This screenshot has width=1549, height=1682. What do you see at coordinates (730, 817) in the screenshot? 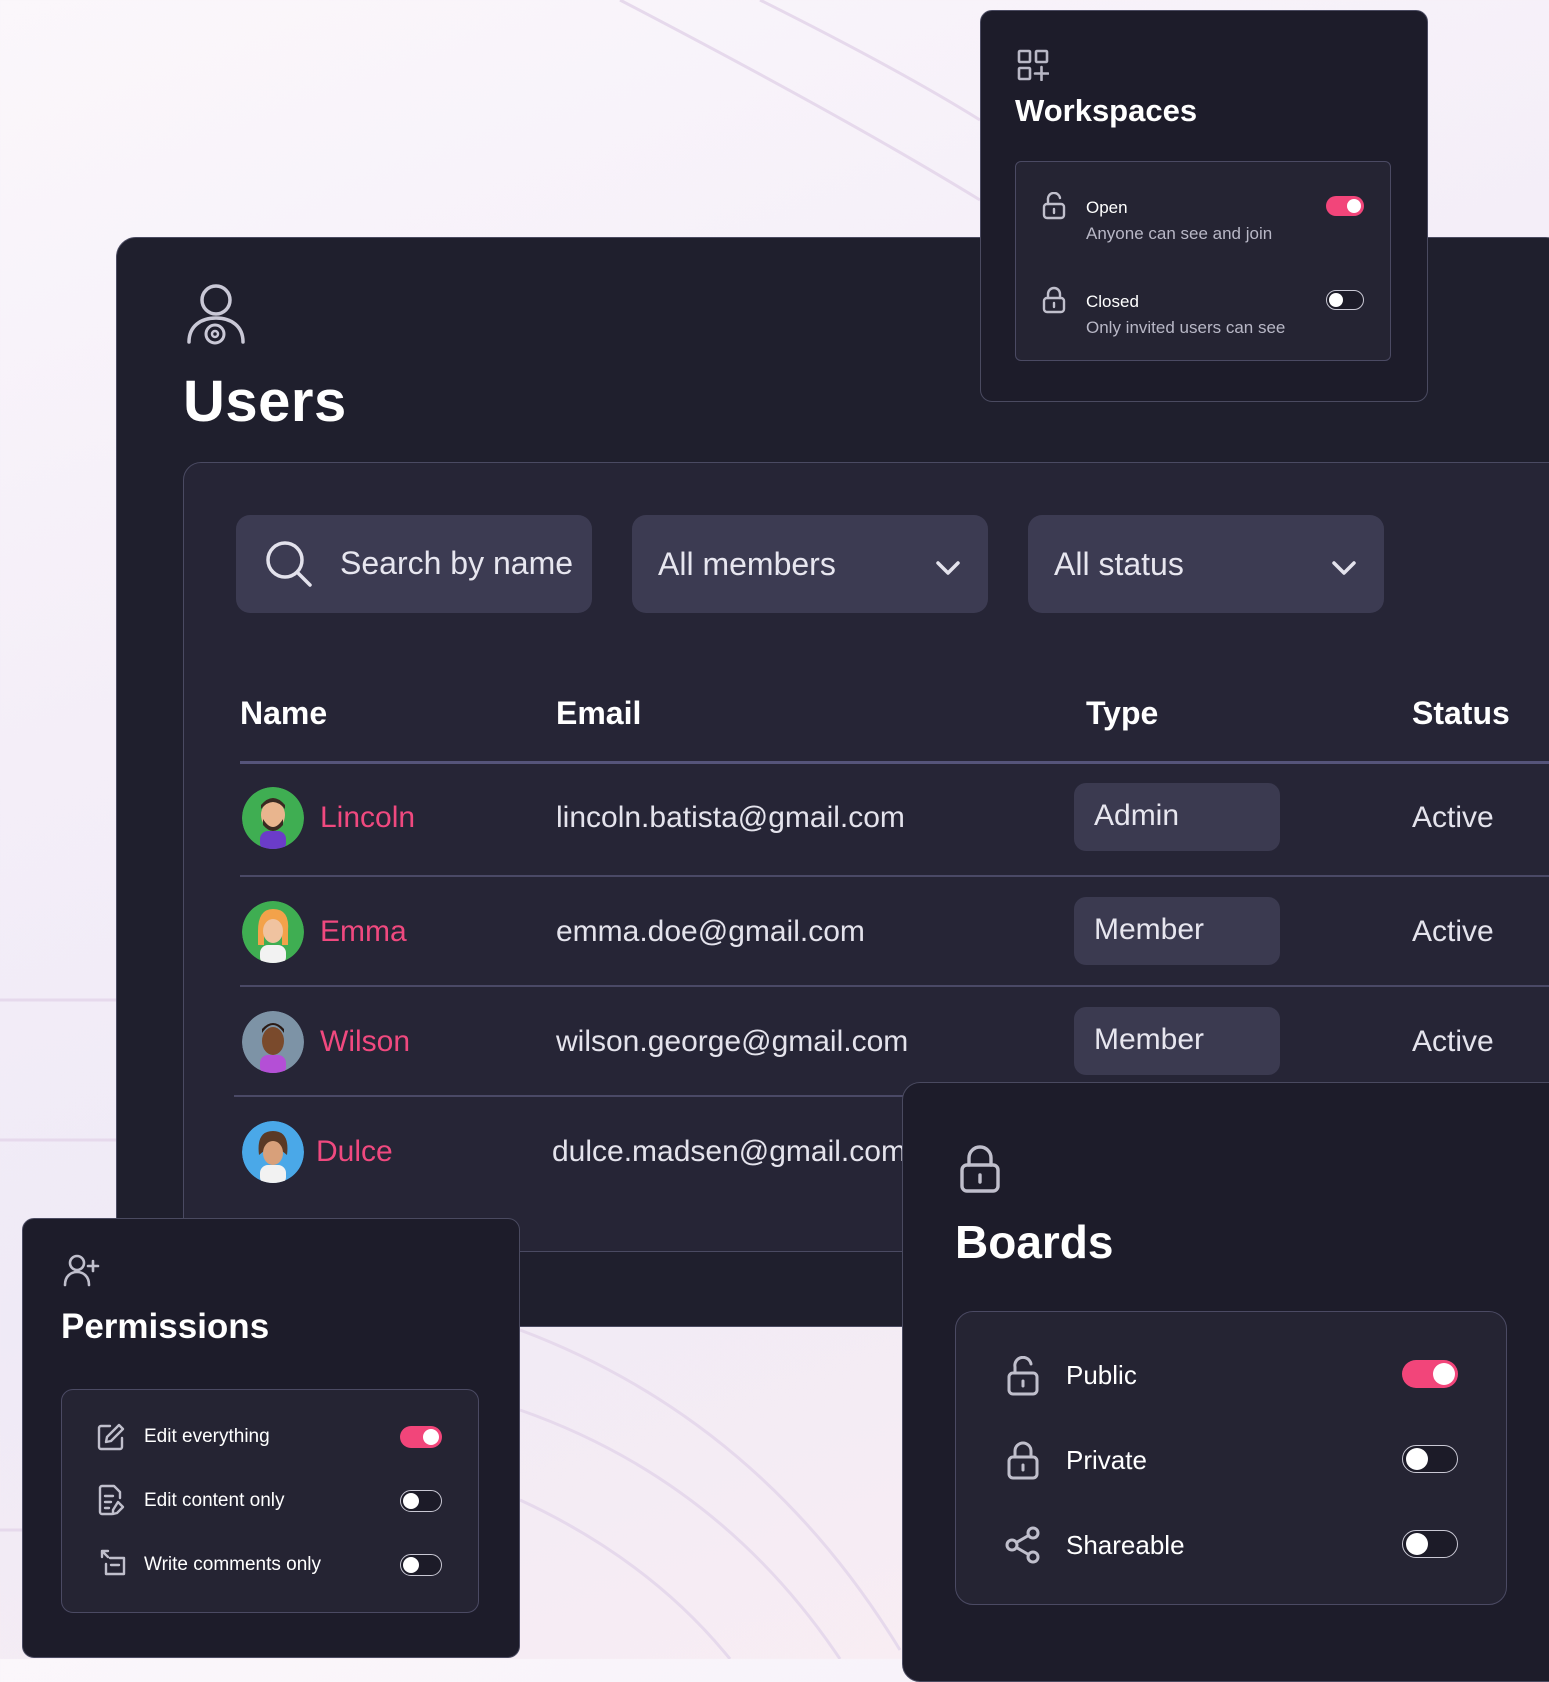
I see `user-email: lincoln.batista@gmail.com` at bounding box center [730, 817].